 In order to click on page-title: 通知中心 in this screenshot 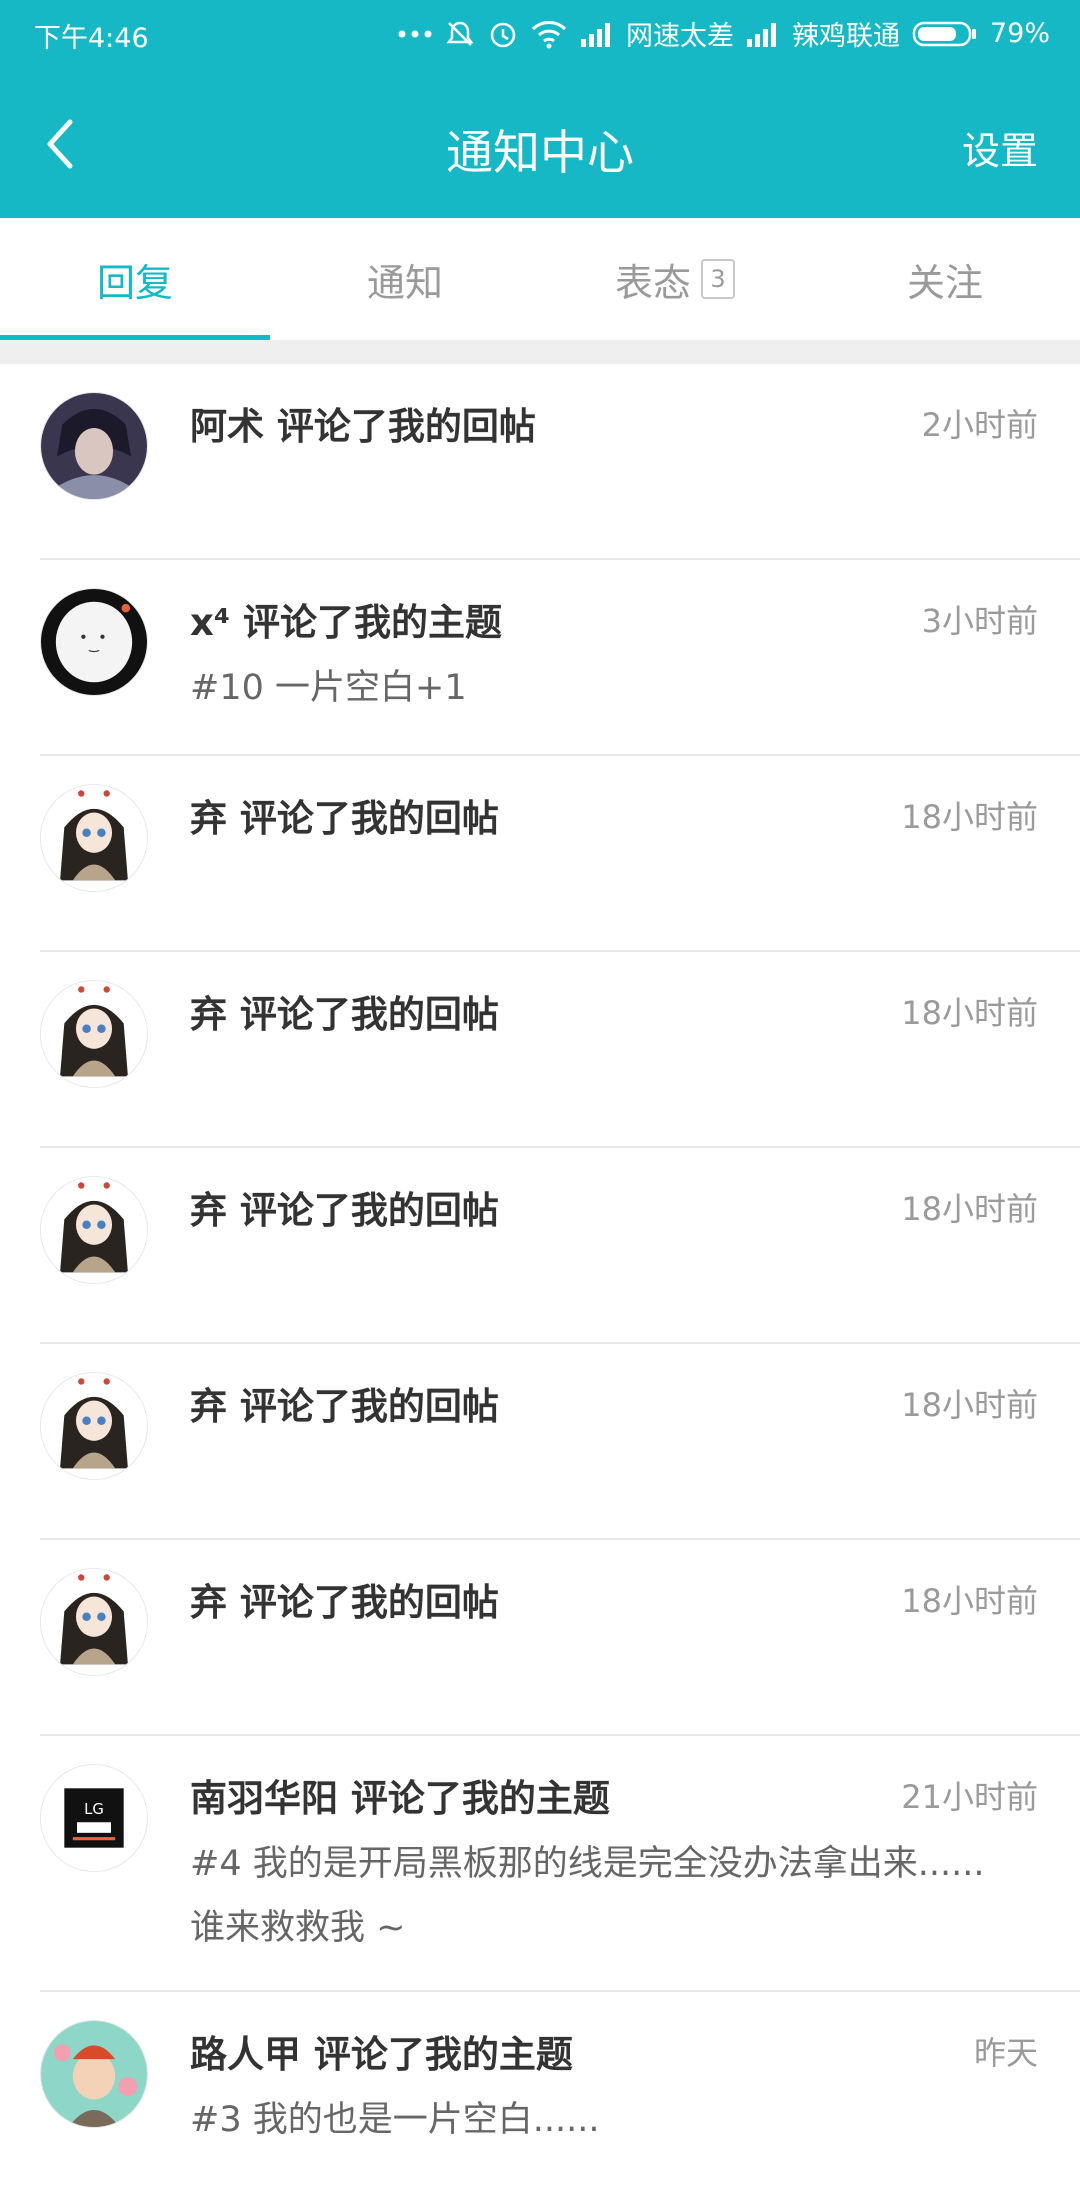, I will do `click(540, 153)`.